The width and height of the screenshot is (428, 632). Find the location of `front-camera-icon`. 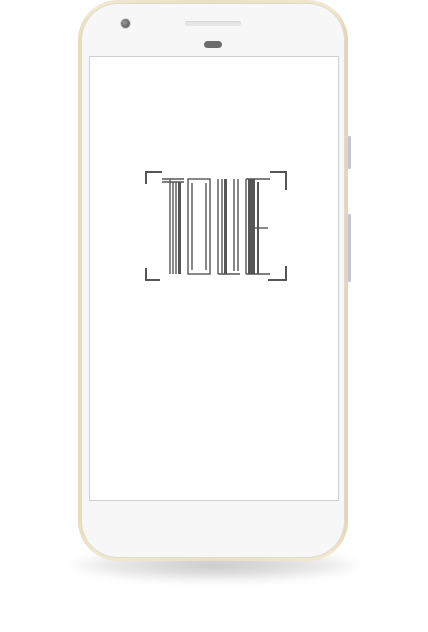

front-camera-icon is located at coordinates (125, 23).